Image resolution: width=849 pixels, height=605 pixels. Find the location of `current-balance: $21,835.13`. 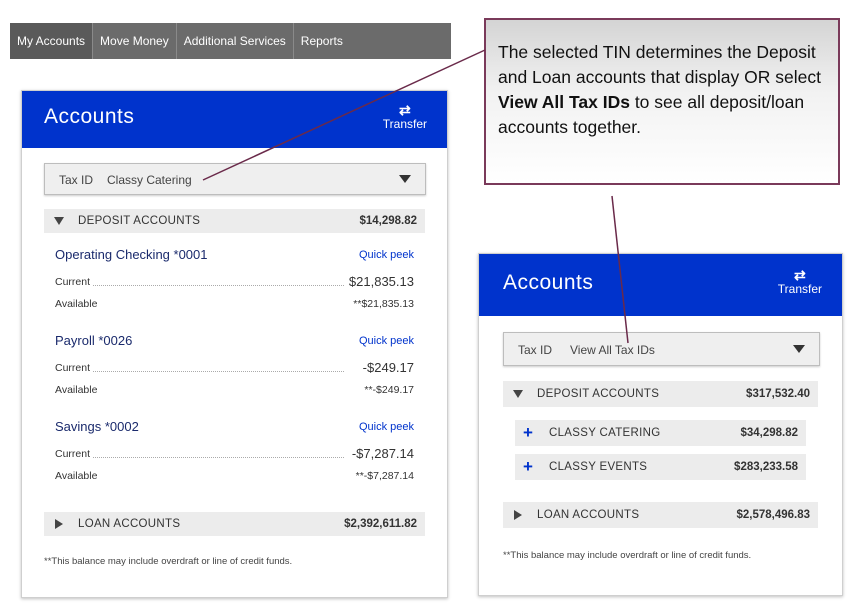

current-balance: $21,835.13 is located at coordinates (379, 281).